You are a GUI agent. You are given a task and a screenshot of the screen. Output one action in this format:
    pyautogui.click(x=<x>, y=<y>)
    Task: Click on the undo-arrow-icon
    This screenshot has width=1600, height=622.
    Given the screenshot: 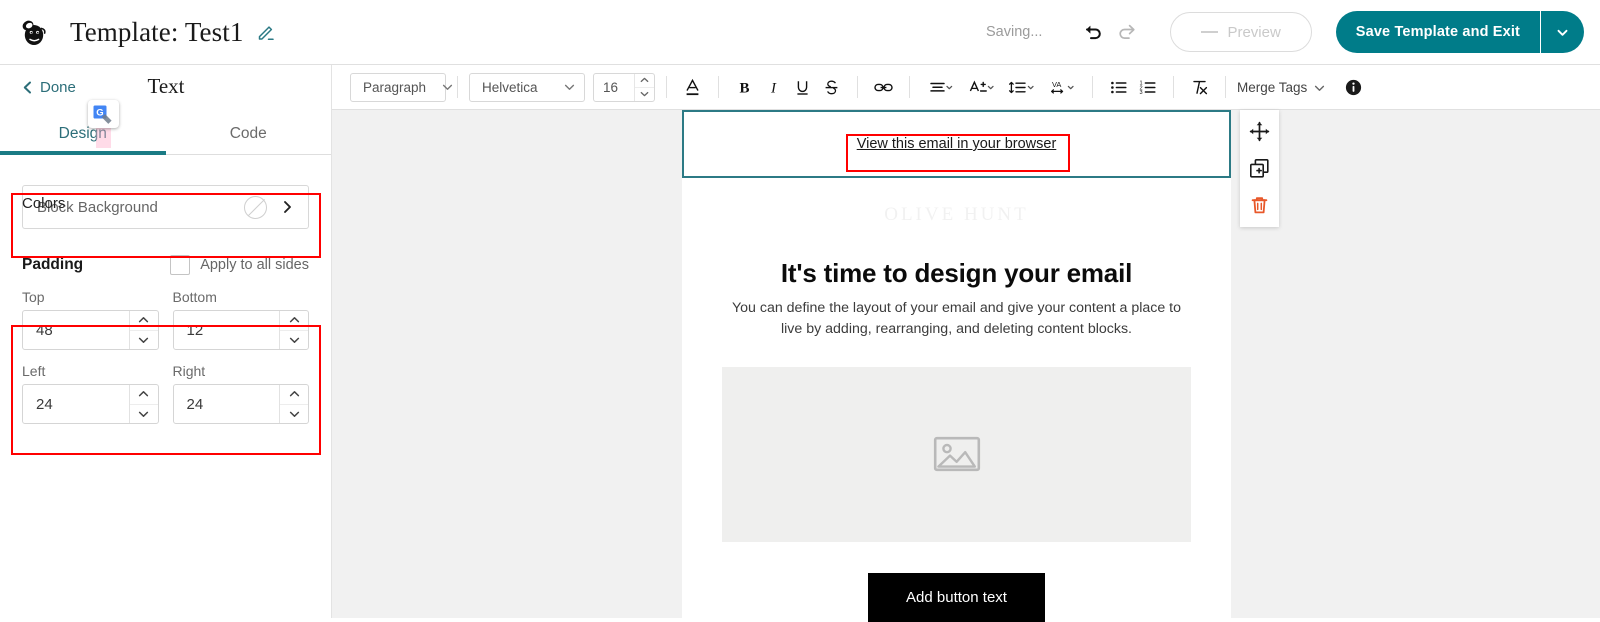 What is the action you would take?
    pyautogui.click(x=1093, y=32)
    